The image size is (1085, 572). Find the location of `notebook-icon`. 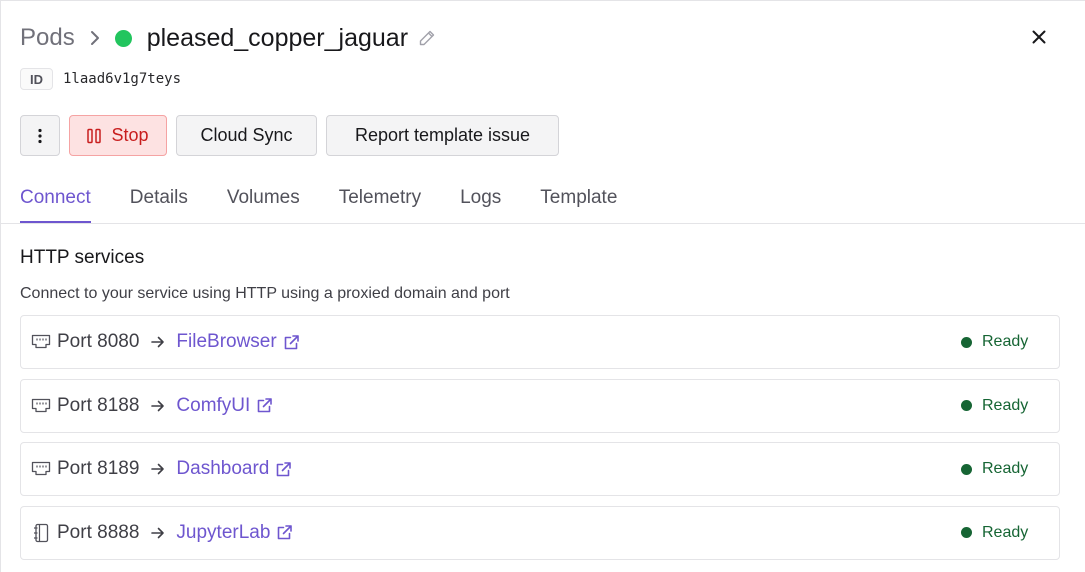

notebook-icon is located at coordinates (41, 533).